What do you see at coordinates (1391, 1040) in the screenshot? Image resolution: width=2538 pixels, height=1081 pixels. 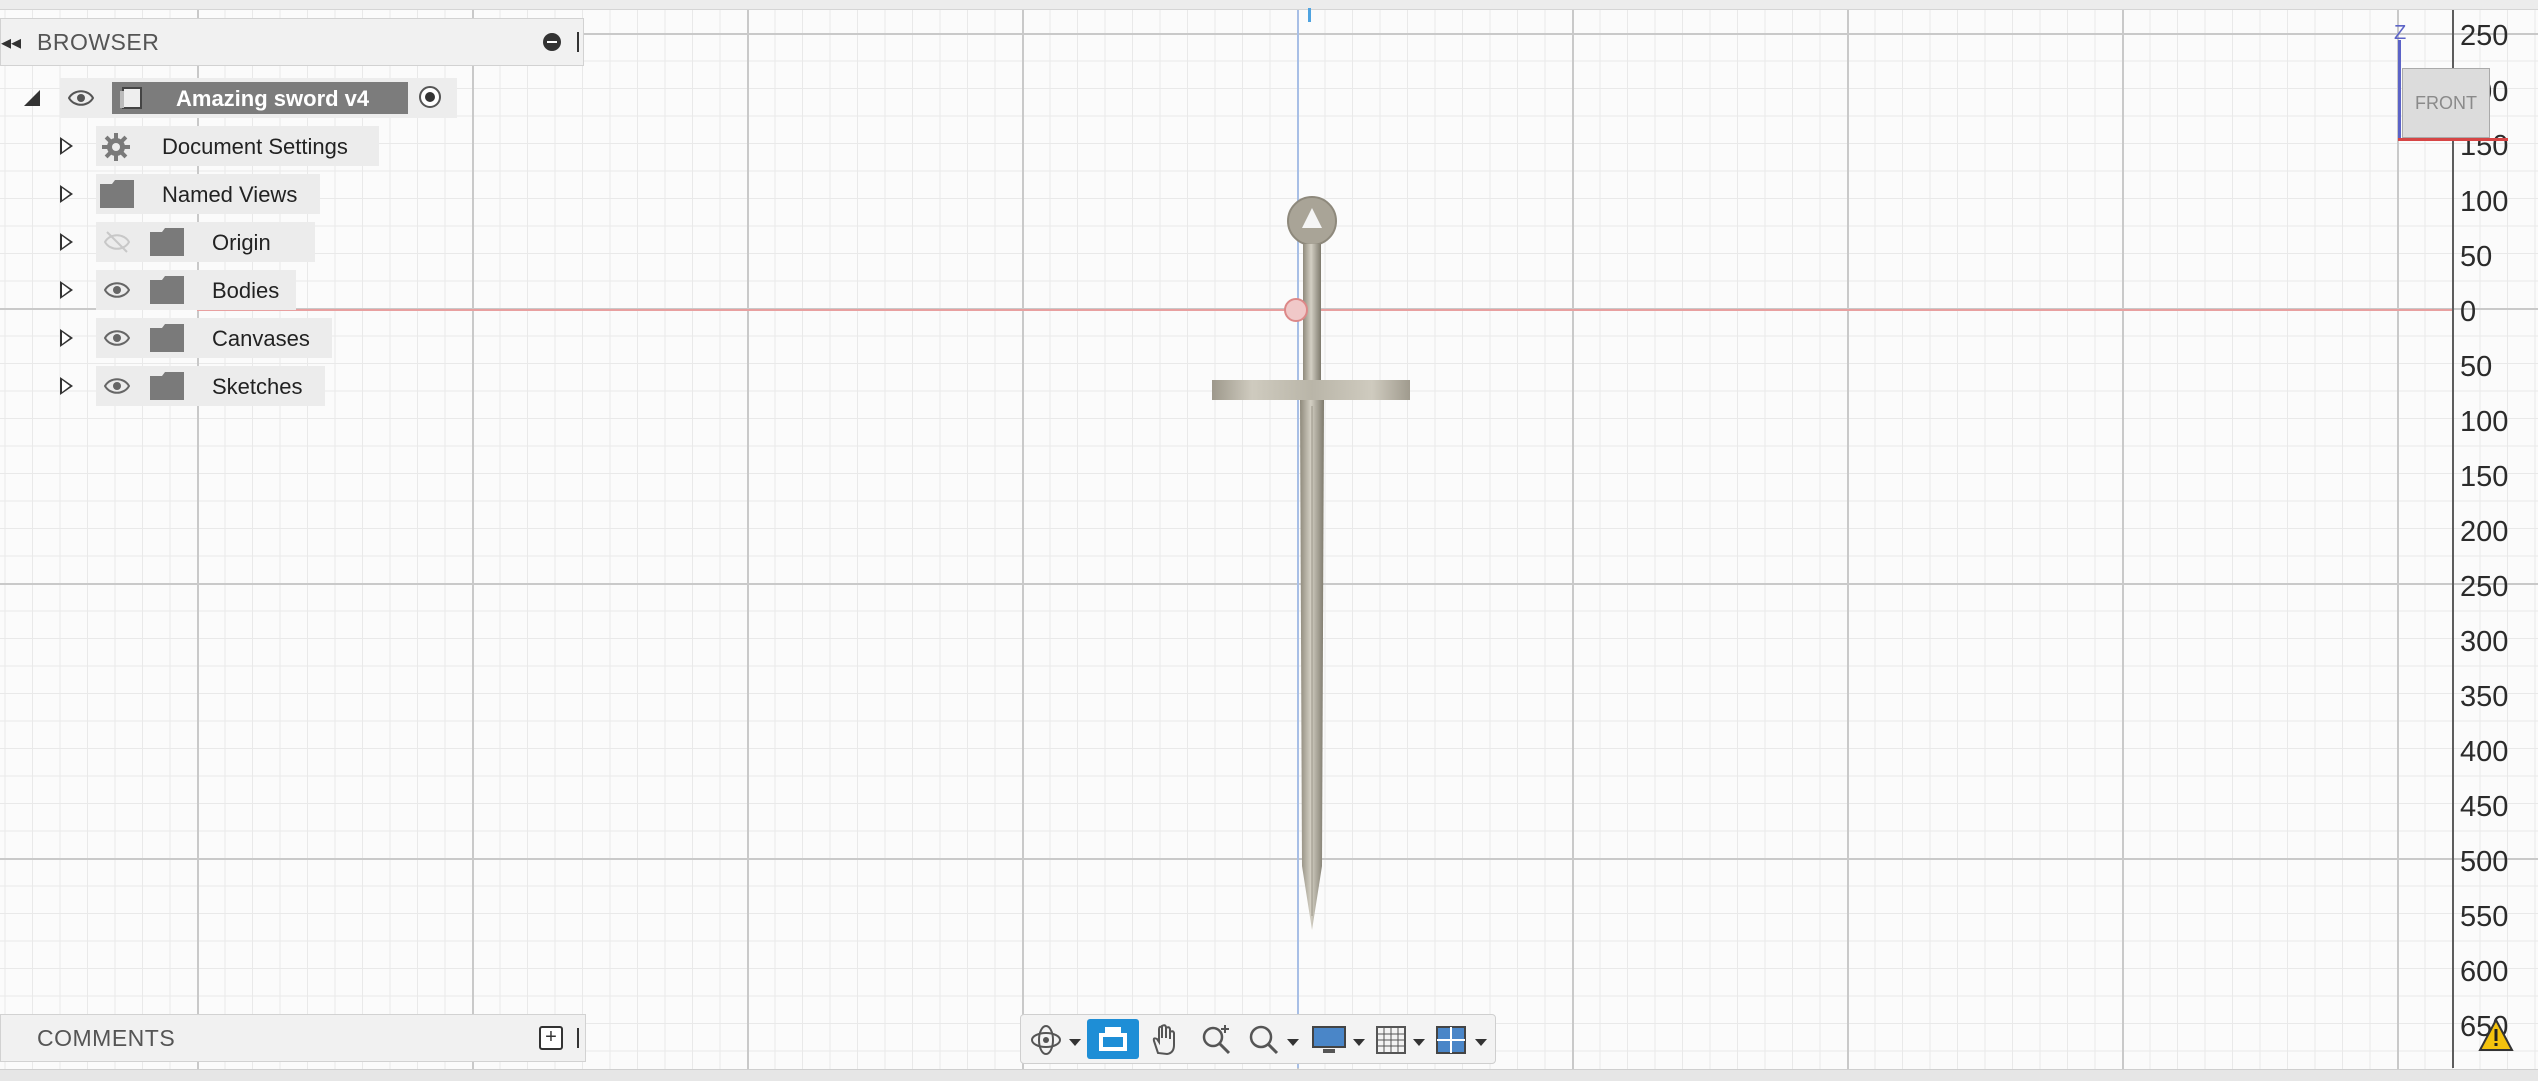 I see `grid-snap-icon` at bounding box center [1391, 1040].